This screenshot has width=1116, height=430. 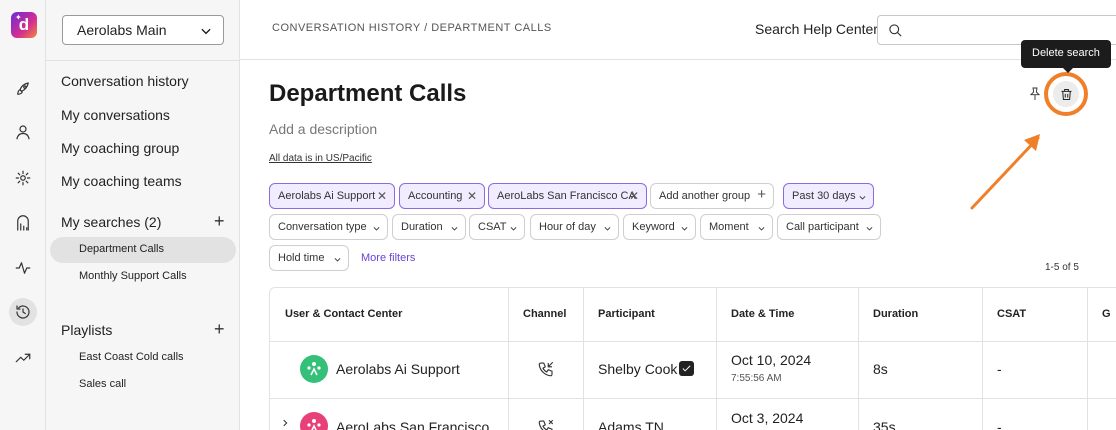 What do you see at coordinates (546, 369) in the screenshot?
I see `inbound-call-icon` at bounding box center [546, 369].